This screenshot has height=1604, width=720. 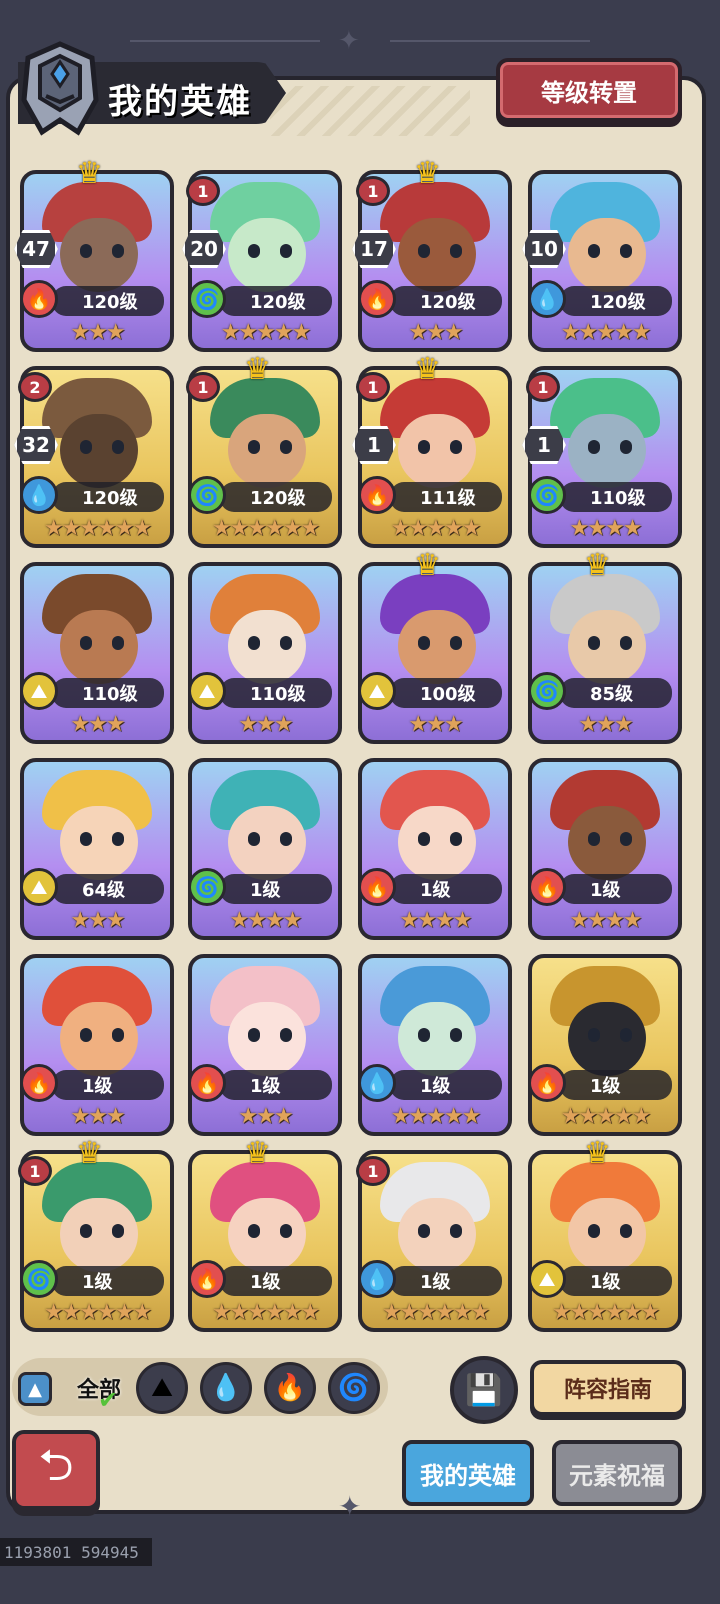 What do you see at coordinates (434, 1241) in the screenshot?
I see `hero-card: 1级 💧 ★★★★★★ 1` at bounding box center [434, 1241].